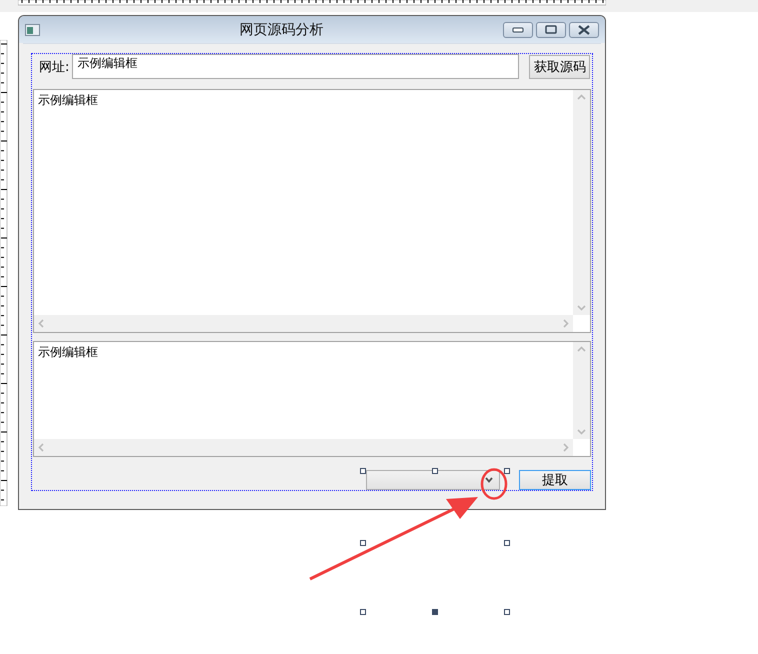 This screenshot has width=758, height=654. I want to click on extract-button: 提取, so click(555, 480).